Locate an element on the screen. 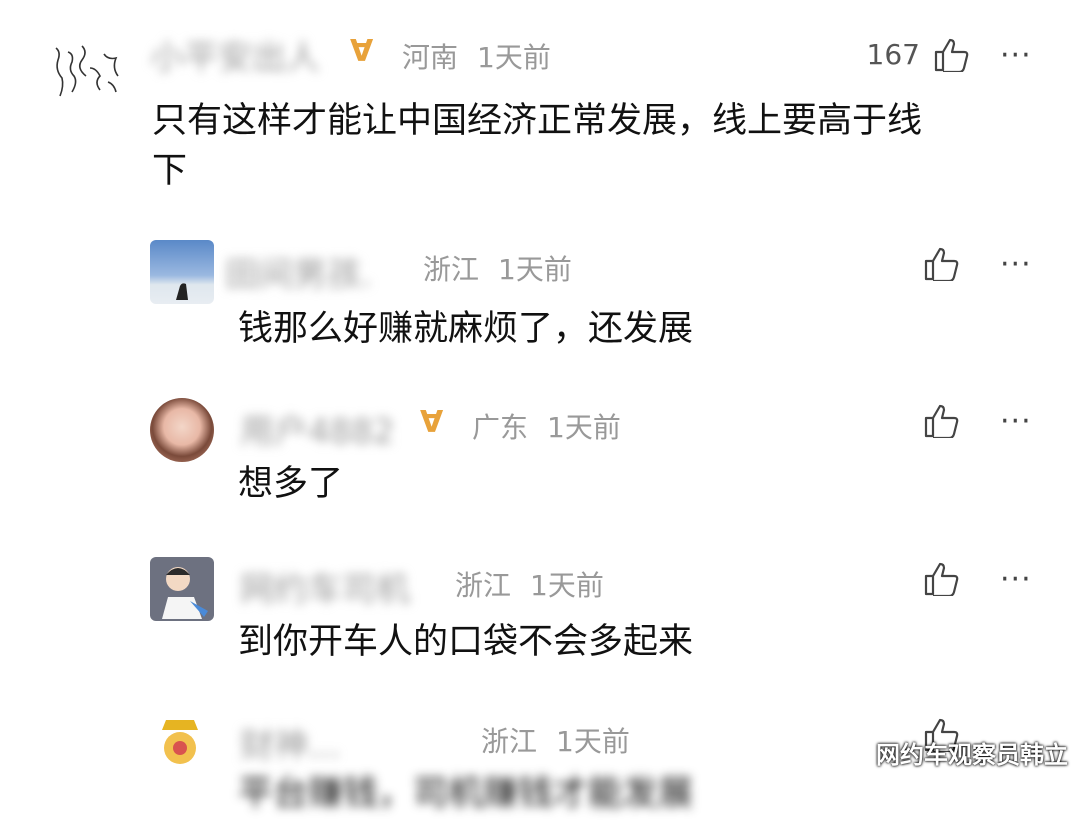 The width and height of the screenshot is (1080, 823). username: 网约车司机 is located at coordinates (325, 586).